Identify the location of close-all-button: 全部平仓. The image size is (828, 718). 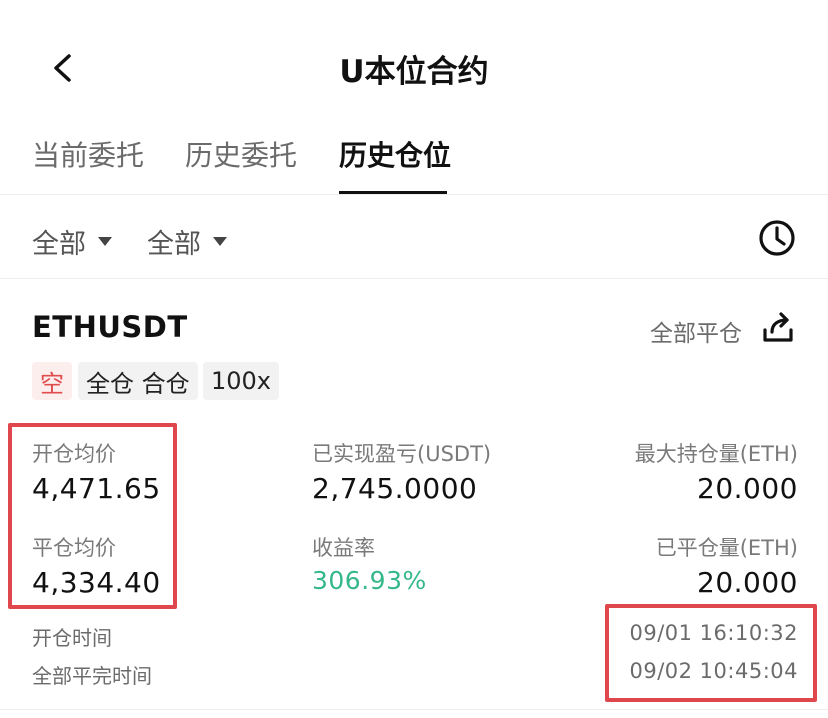
(696, 331).